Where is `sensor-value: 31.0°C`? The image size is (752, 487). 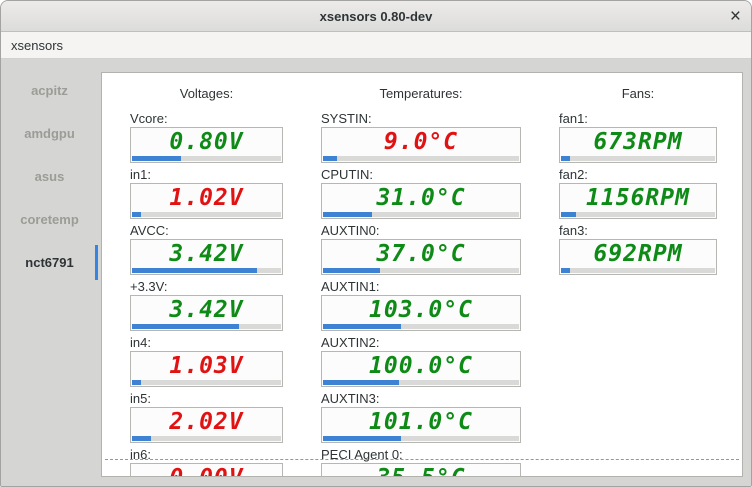
sensor-value: 31.0°C is located at coordinates (421, 198).